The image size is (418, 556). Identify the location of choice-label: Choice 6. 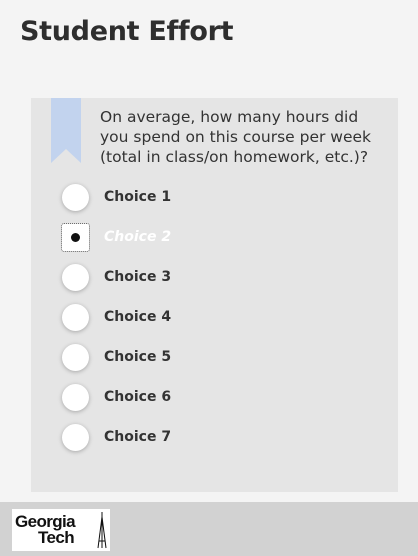
(138, 397).